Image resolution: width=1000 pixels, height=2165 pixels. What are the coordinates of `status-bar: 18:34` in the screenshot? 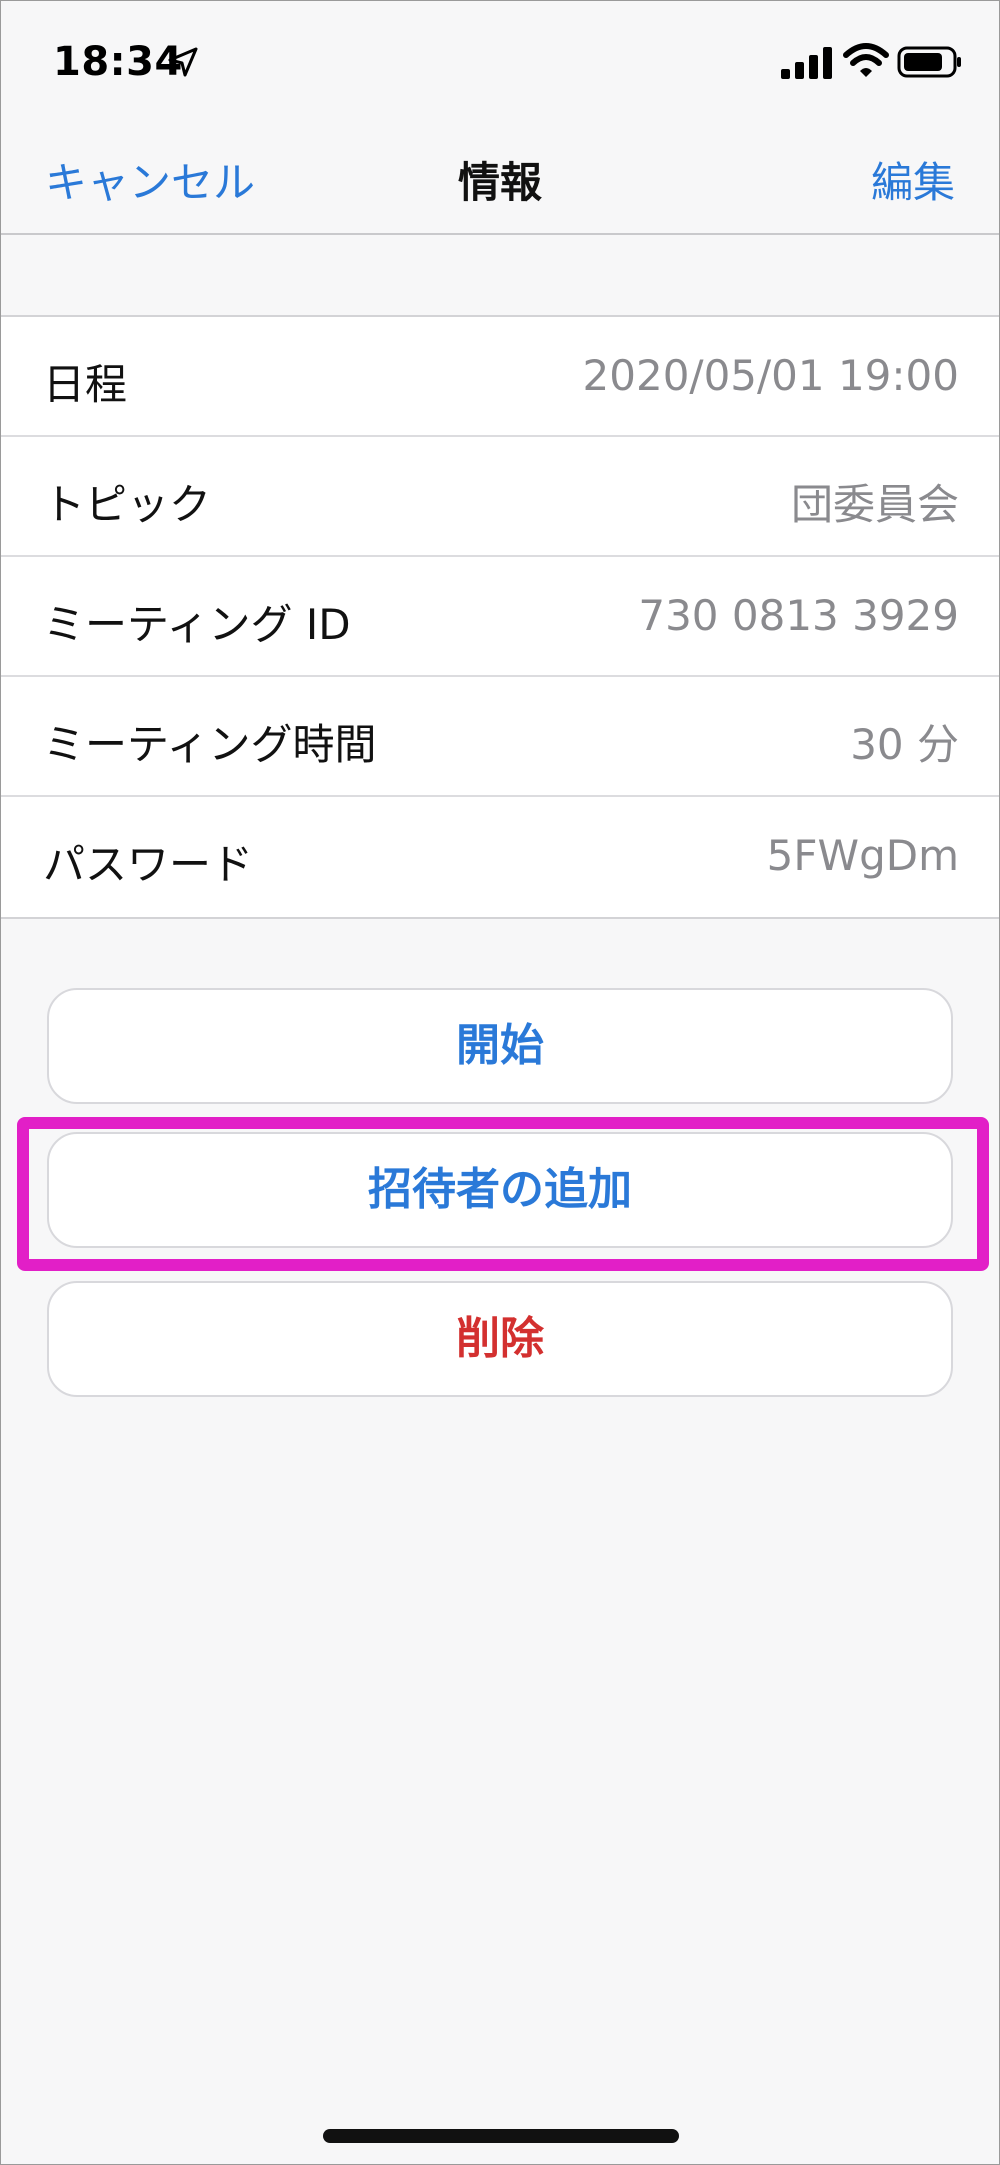 It's located at (500, 56).